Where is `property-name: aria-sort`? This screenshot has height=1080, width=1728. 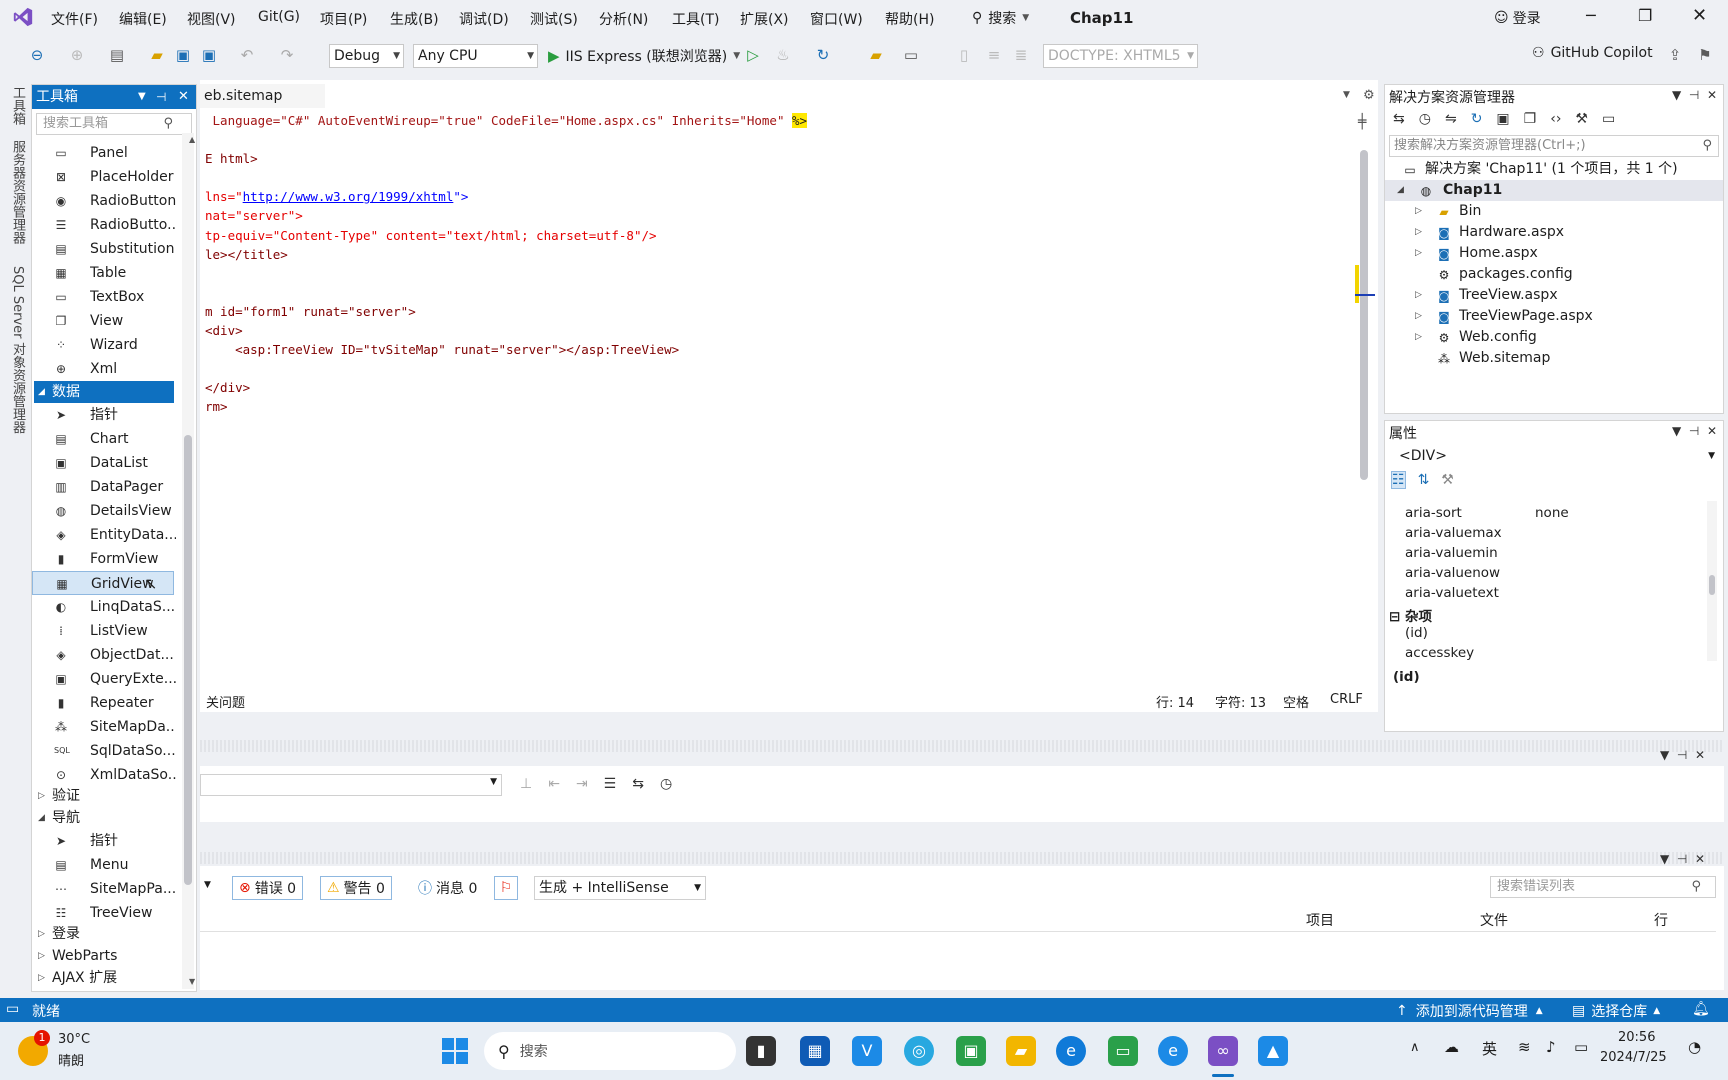 property-name: aria-sort is located at coordinates (1433, 513).